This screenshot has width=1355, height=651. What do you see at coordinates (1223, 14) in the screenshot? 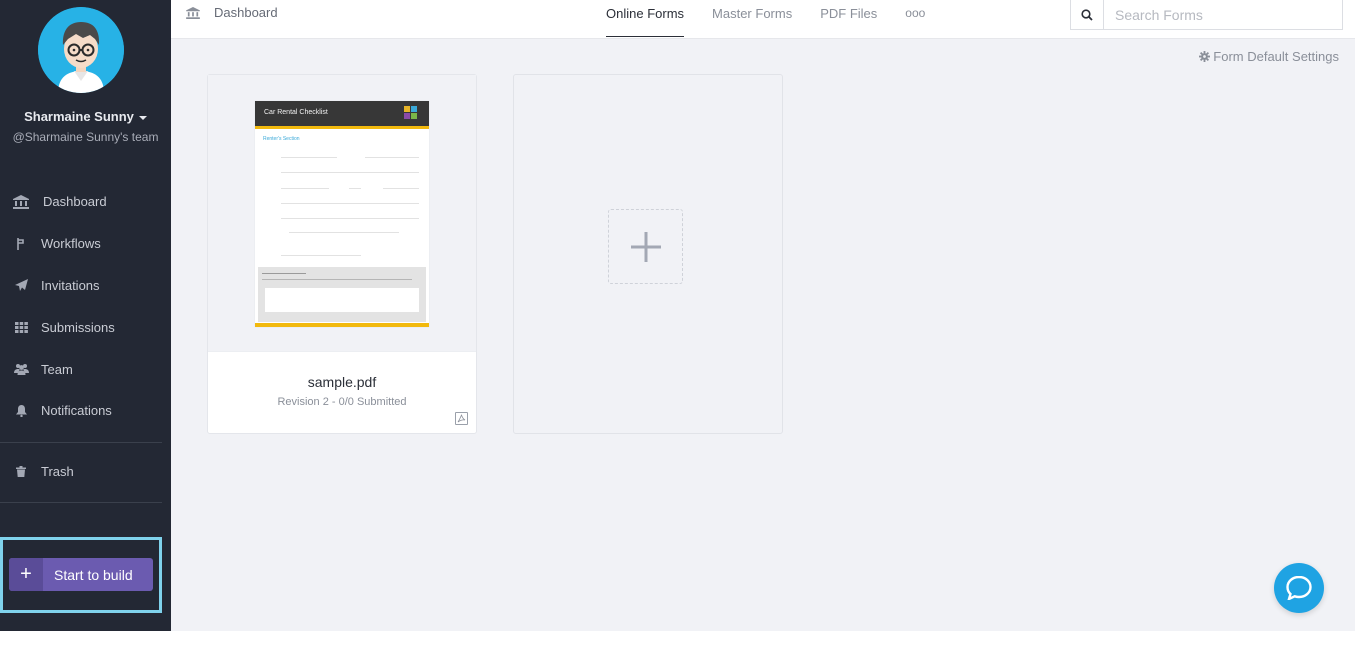
I see `search-input` at bounding box center [1223, 14].